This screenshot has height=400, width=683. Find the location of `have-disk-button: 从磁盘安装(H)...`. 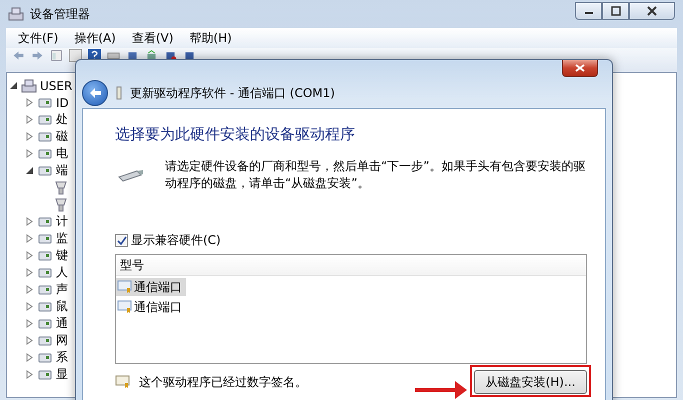

have-disk-button: 从磁盘安装(H)... is located at coordinates (530, 382).